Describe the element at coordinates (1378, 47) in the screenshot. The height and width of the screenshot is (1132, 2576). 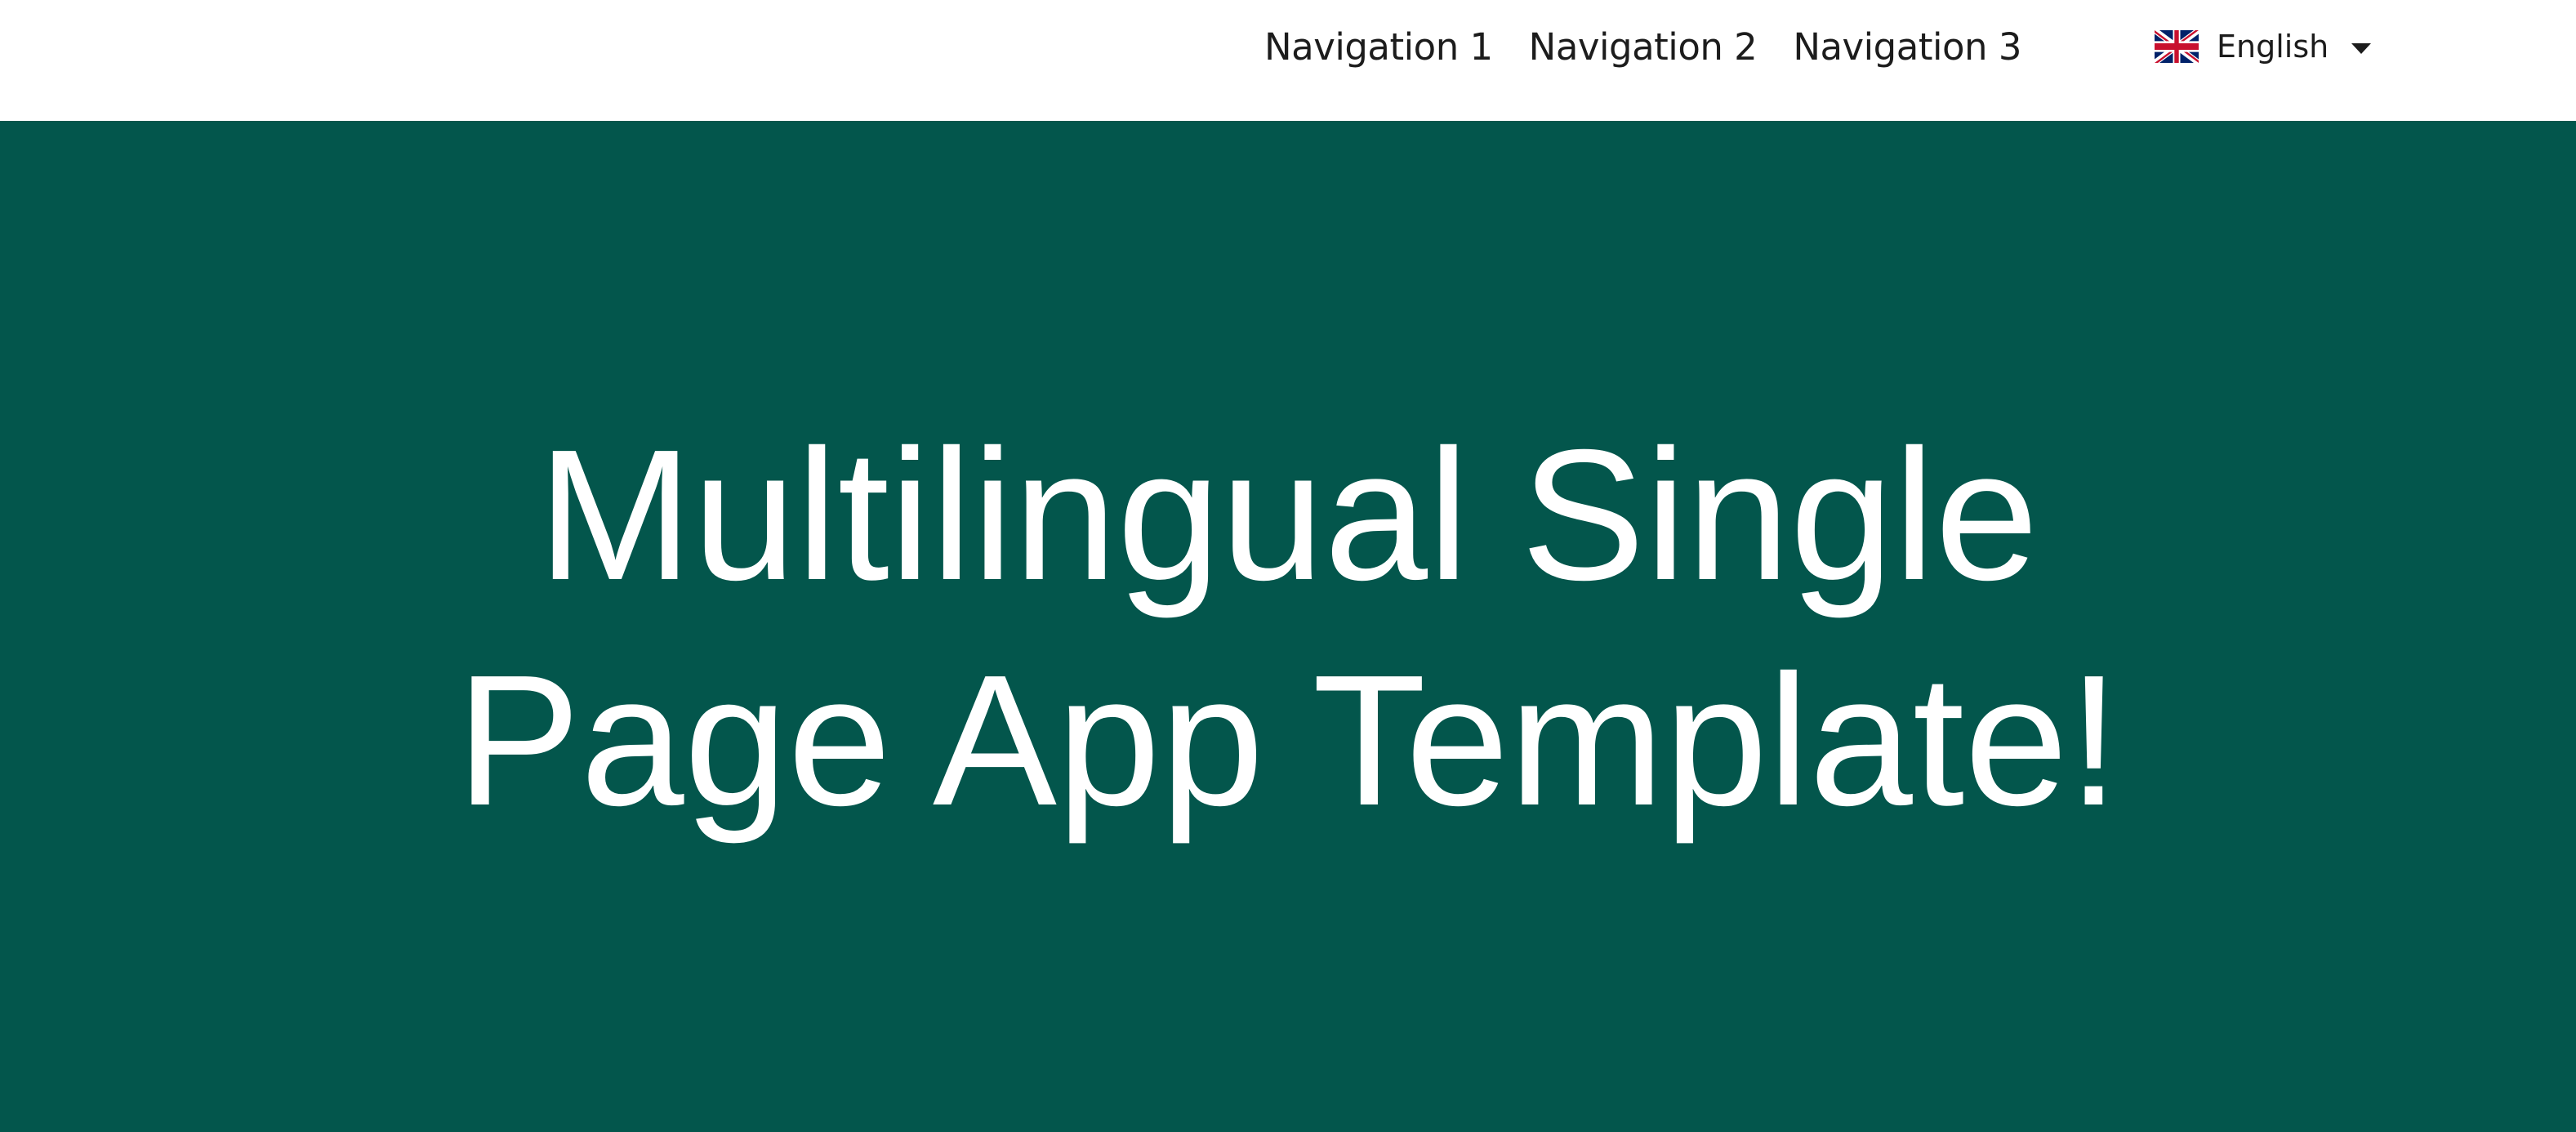
I see `nav-link-1: Navigation 1` at that location.